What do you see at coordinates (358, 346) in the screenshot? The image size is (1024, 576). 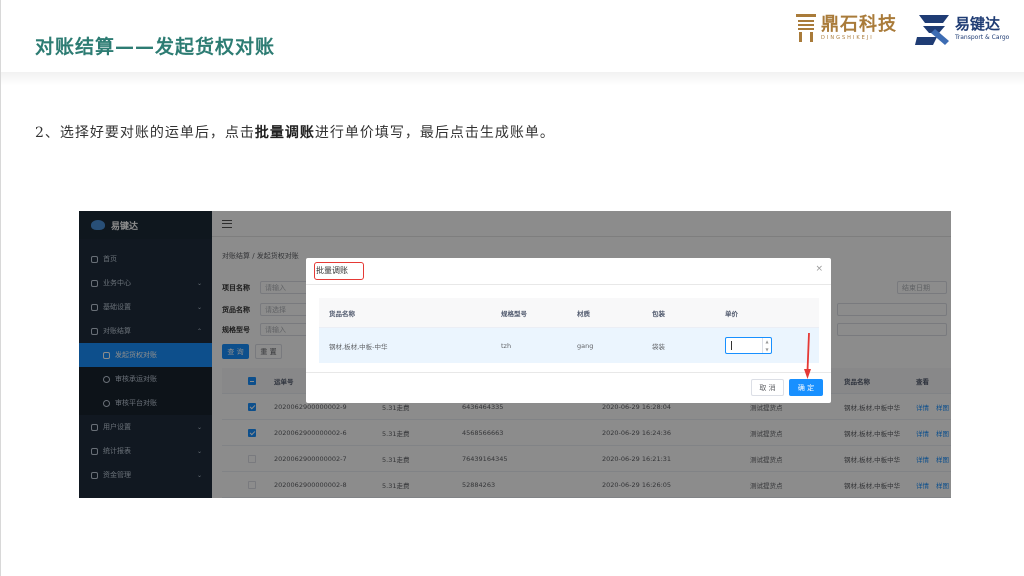 I see `cell-goods: 钢材,板材,中板-中华` at bounding box center [358, 346].